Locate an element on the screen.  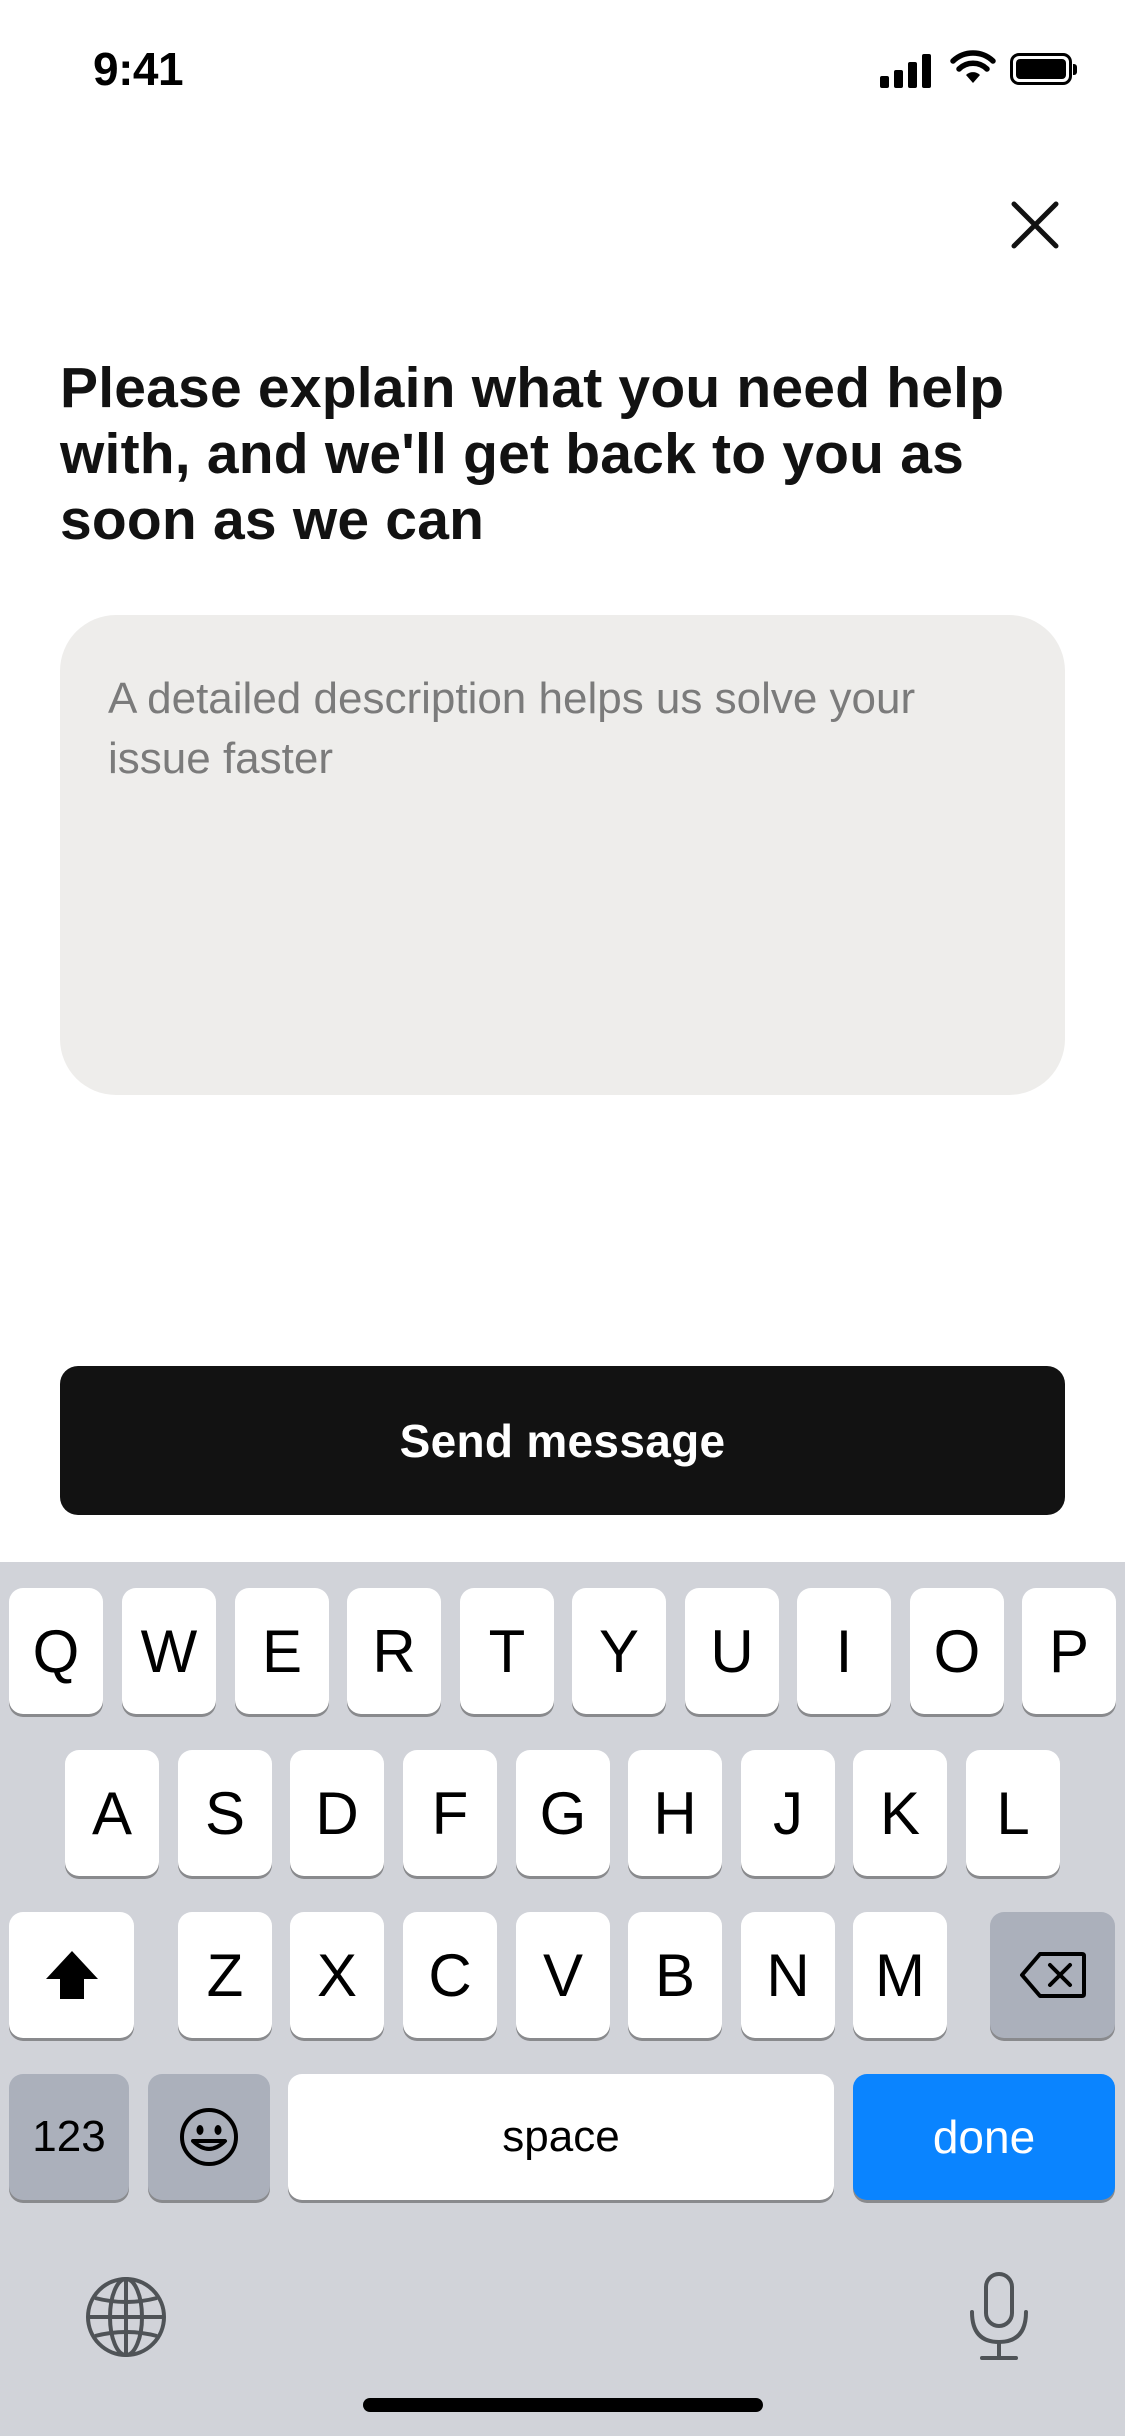
key-u: U is located at coordinates (732, 1651).